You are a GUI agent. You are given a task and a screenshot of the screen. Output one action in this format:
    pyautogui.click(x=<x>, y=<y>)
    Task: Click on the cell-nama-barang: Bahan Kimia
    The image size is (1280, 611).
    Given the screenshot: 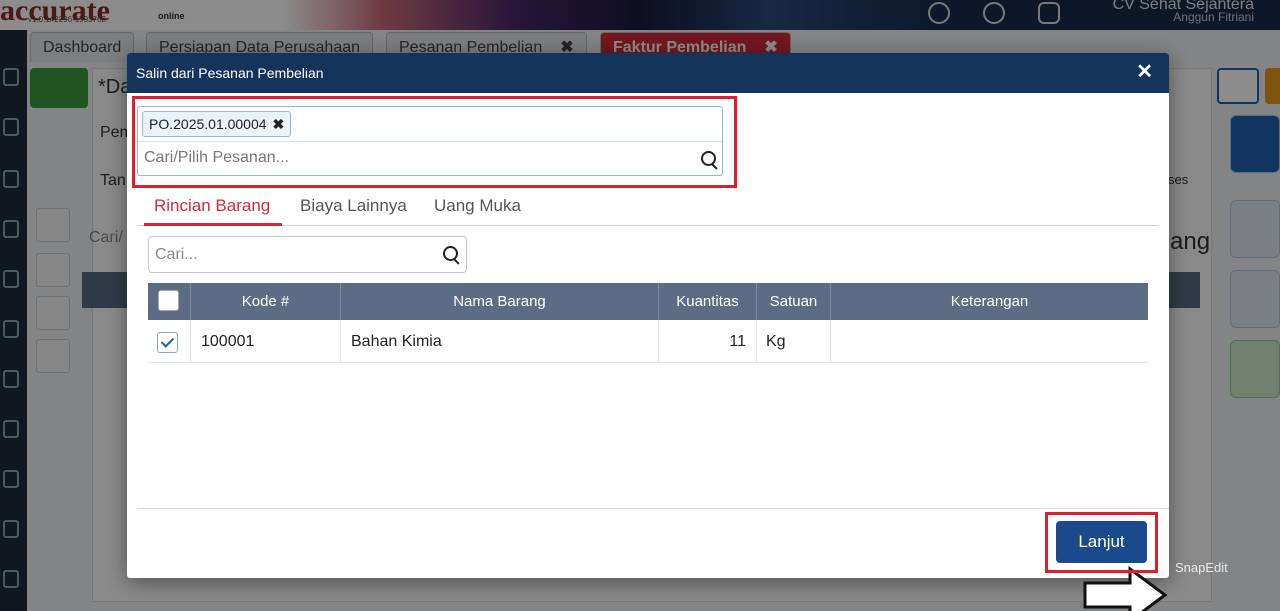 What is the action you would take?
    pyautogui.click(x=500, y=341)
    